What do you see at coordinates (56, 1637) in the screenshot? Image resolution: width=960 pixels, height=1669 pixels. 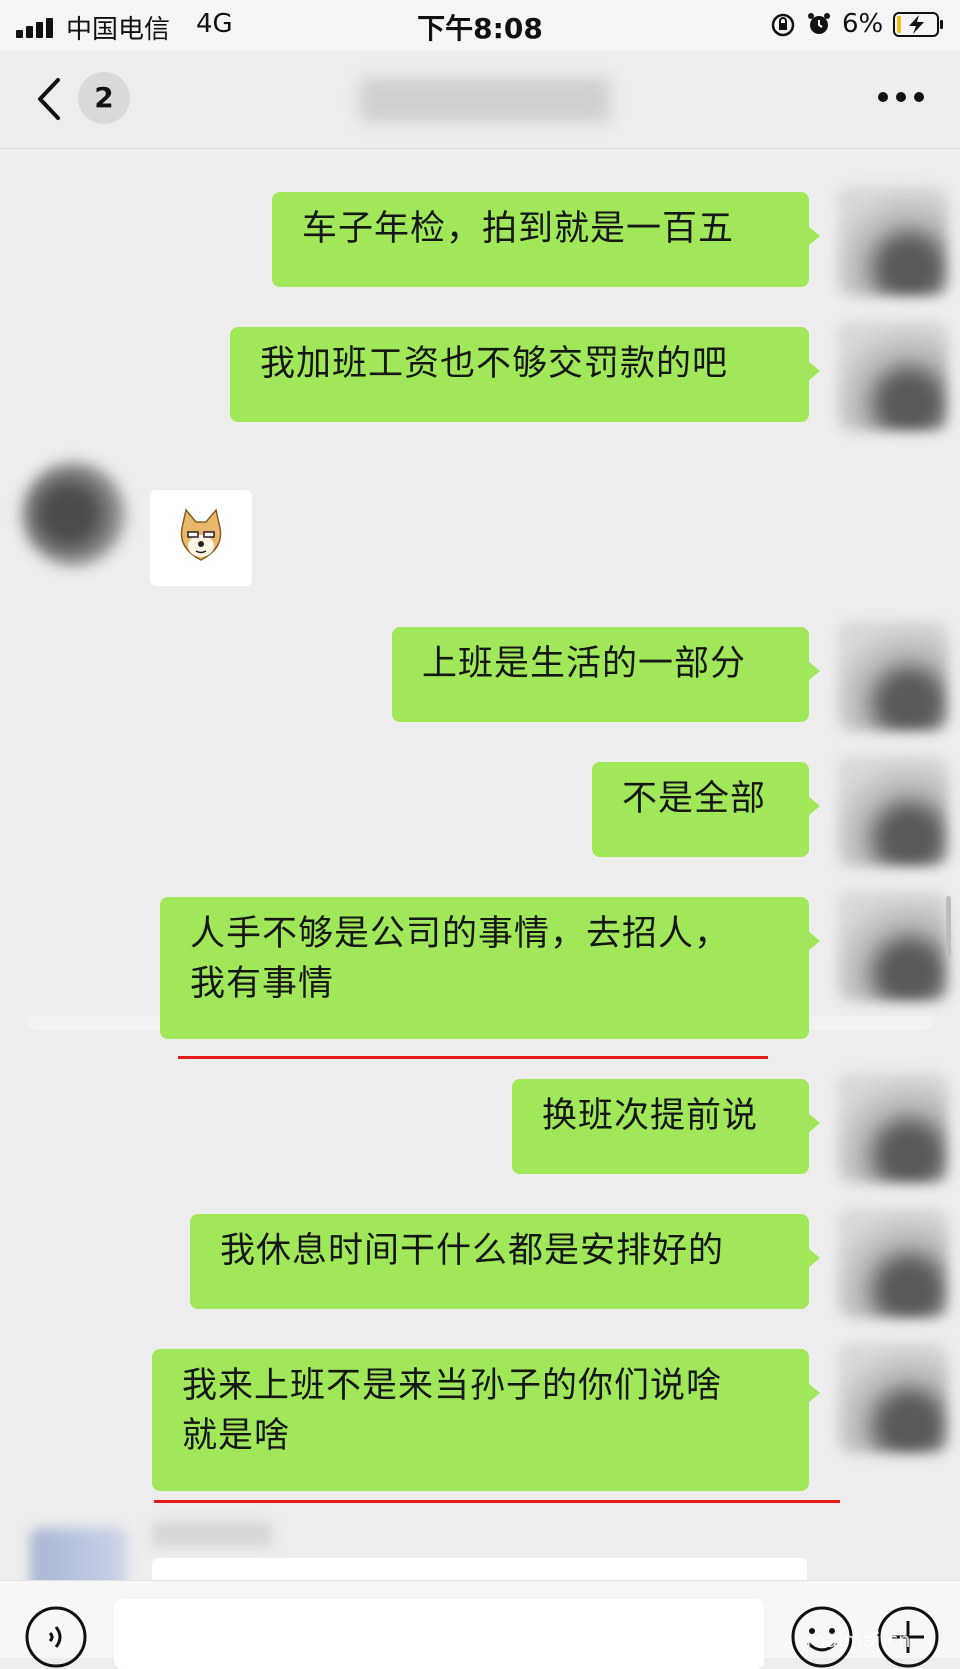 I see `voice-icon` at bounding box center [56, 1637].